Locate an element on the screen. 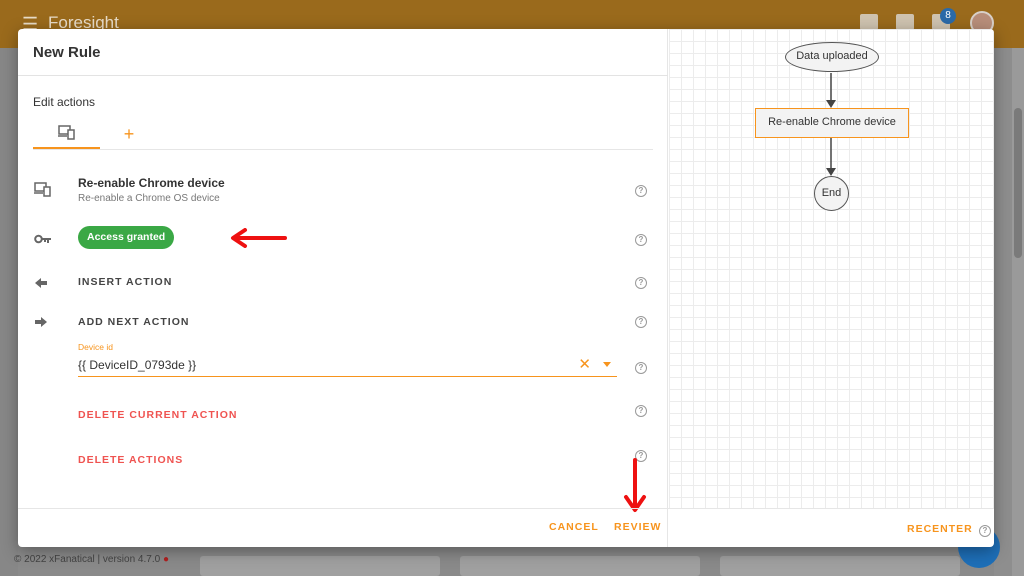 This screenshot has width=1024, height=576. cancel-button: CANCEL is located at coordinates (574, 527).